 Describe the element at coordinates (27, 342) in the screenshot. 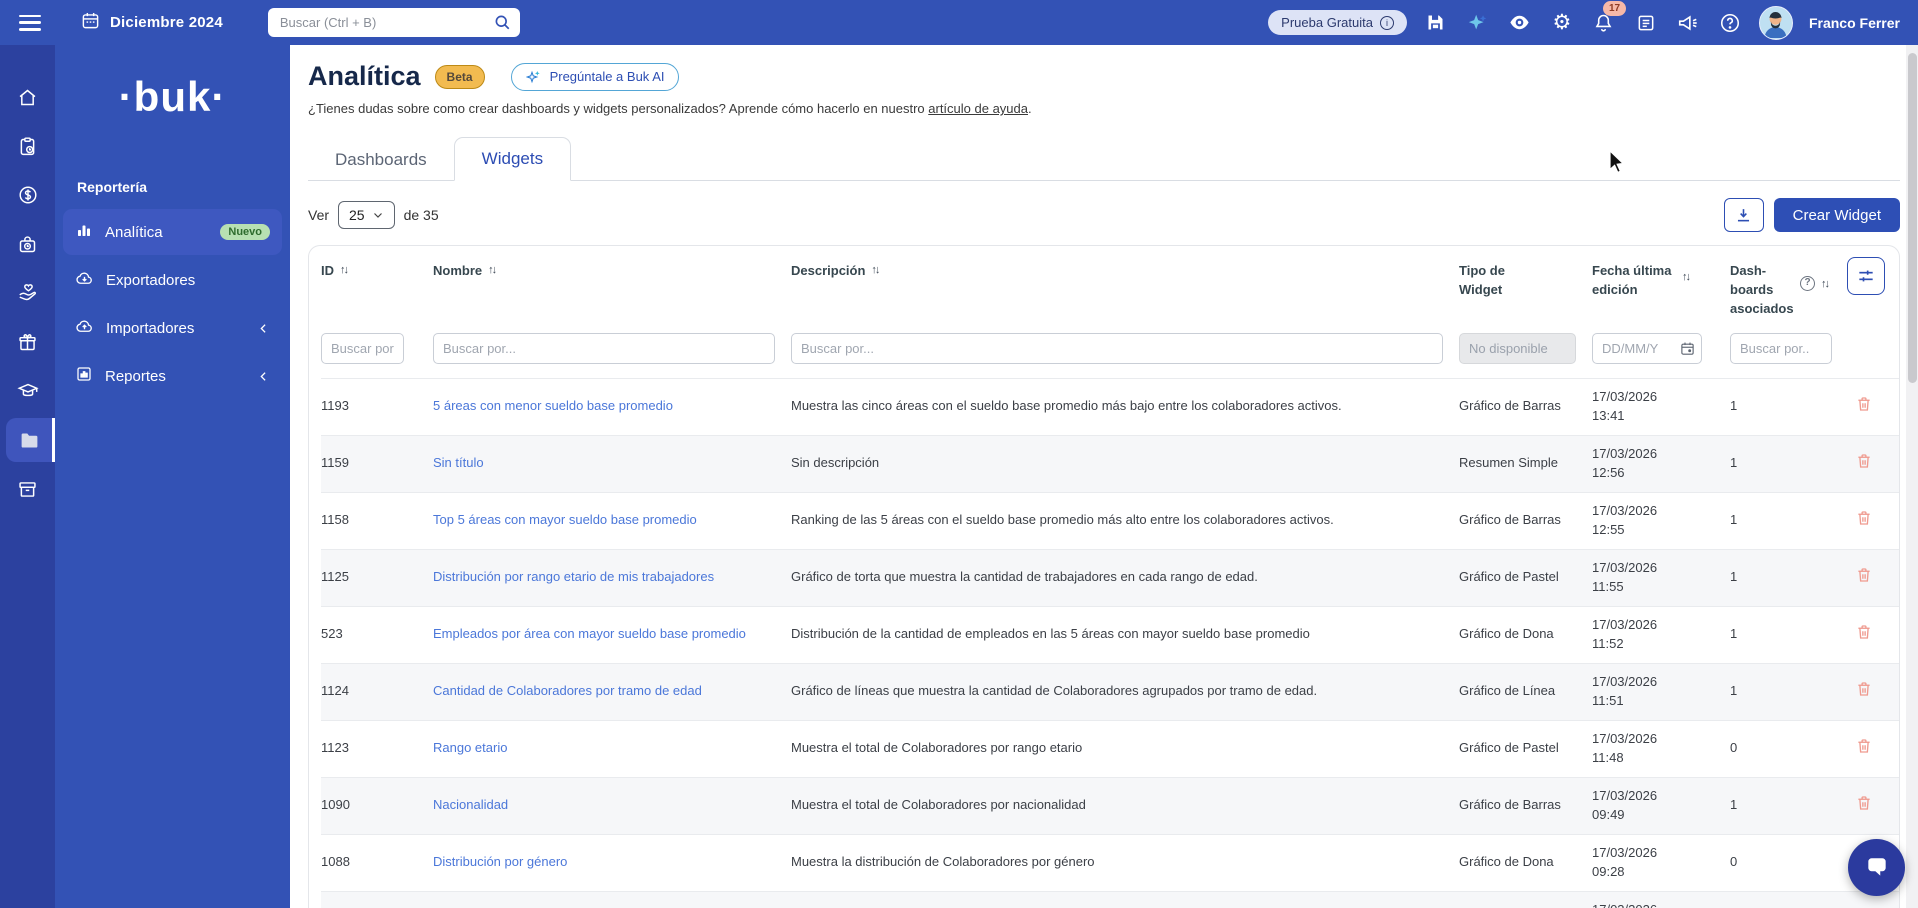

I see `rail-gift-icon` at that location.